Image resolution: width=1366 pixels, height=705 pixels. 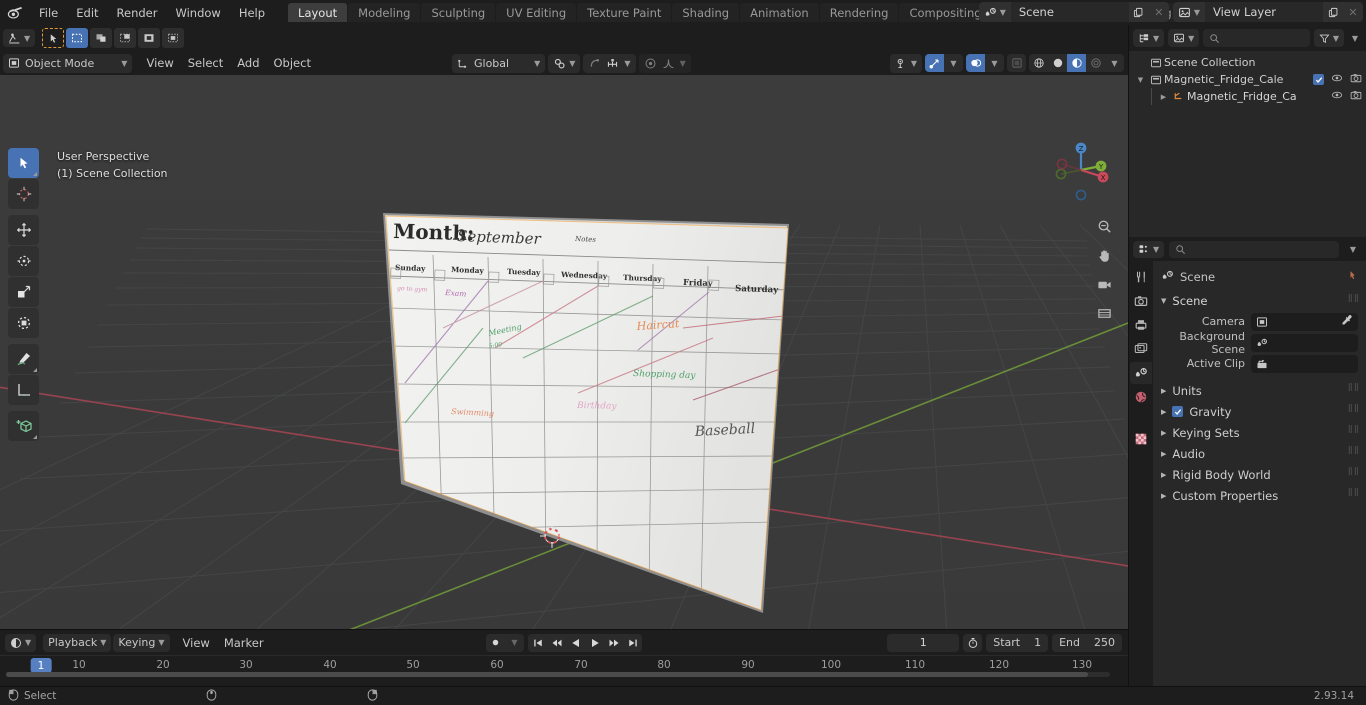 I want to click on next-keyframe-button, so click(x=613, y=642).